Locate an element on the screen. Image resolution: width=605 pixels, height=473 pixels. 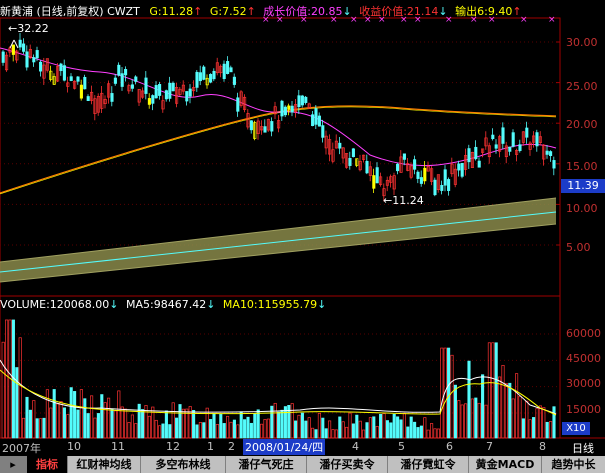
down-arrow-icon: ↓ is located at coordinates (211, 304).